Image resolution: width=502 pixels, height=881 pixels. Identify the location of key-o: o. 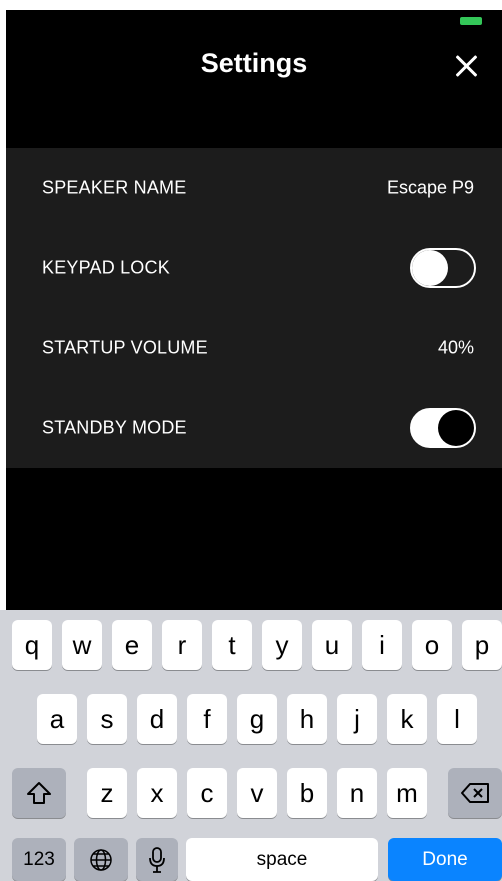
(432, 645).